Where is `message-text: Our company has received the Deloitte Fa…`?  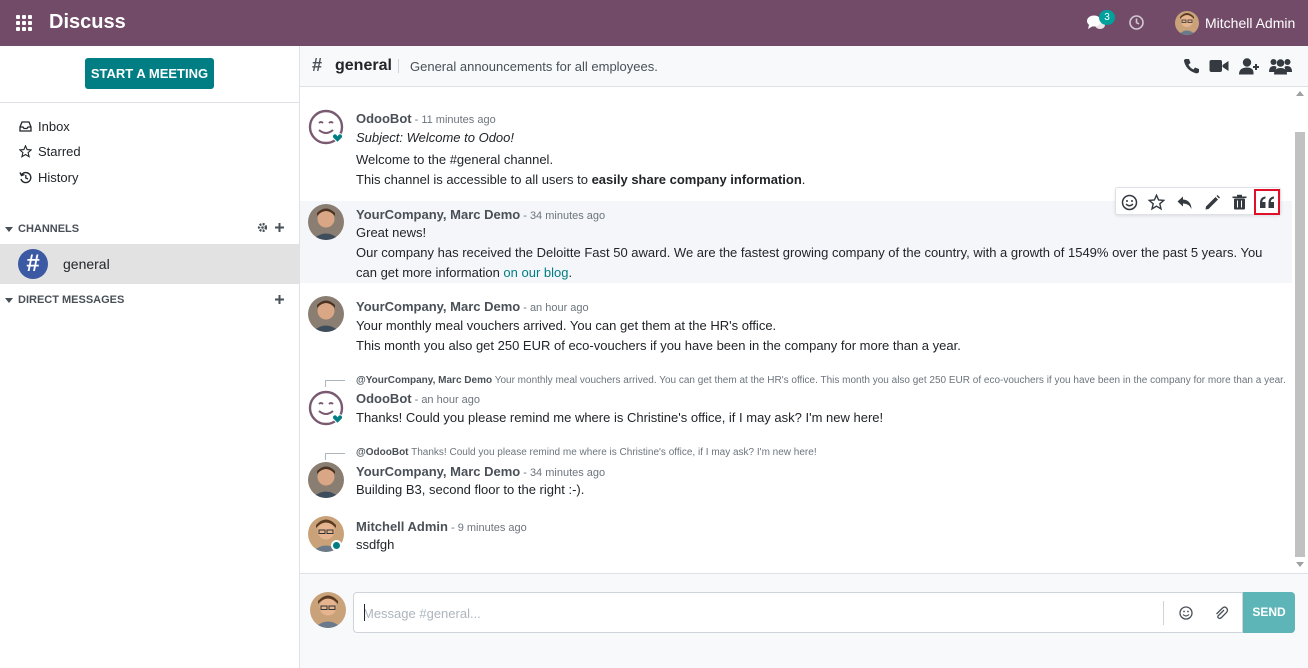 message-text: Our company has received the Deloitte Fa… is located at coordinates (809, 252).